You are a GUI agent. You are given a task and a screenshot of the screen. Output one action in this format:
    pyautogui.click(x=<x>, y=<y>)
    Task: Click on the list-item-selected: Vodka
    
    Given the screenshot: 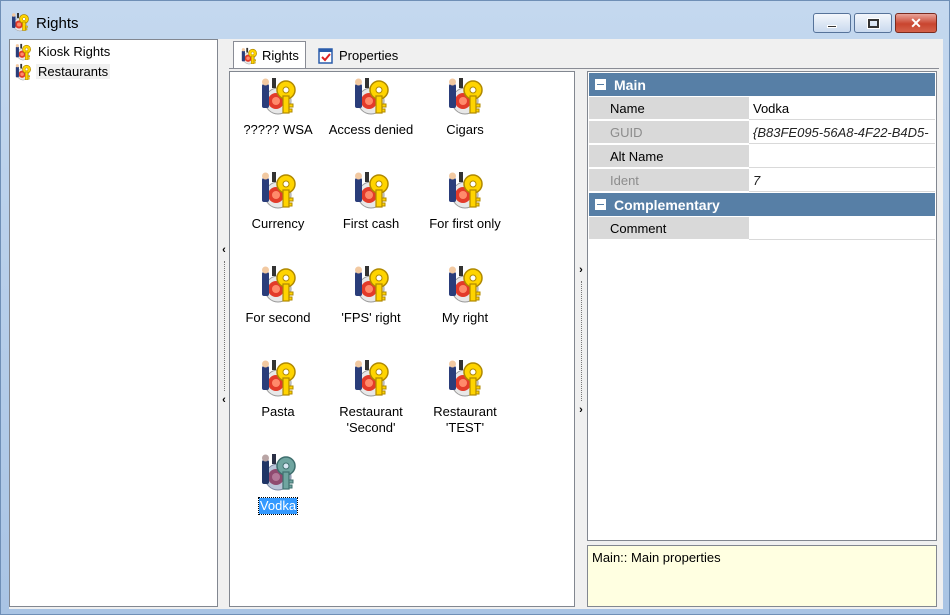 What is the action you would take?
    pyautogui.click(x=278, y=483)
    